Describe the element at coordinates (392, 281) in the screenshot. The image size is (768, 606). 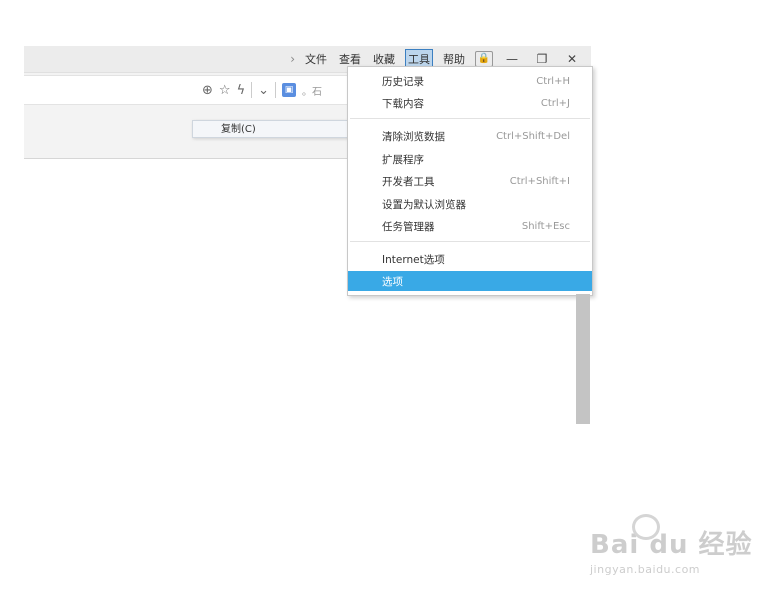
I see `menu-item-label: 选项` at that location.